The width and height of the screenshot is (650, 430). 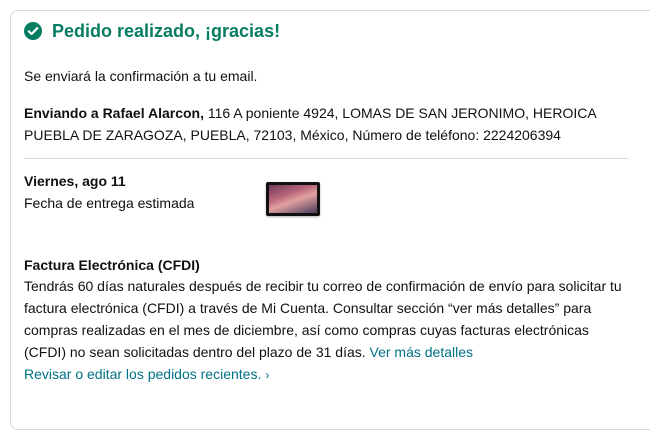 I want to click on review-orders-link: Revisar o editar los pedidos recientes. ›, so click(x=146, y=374).